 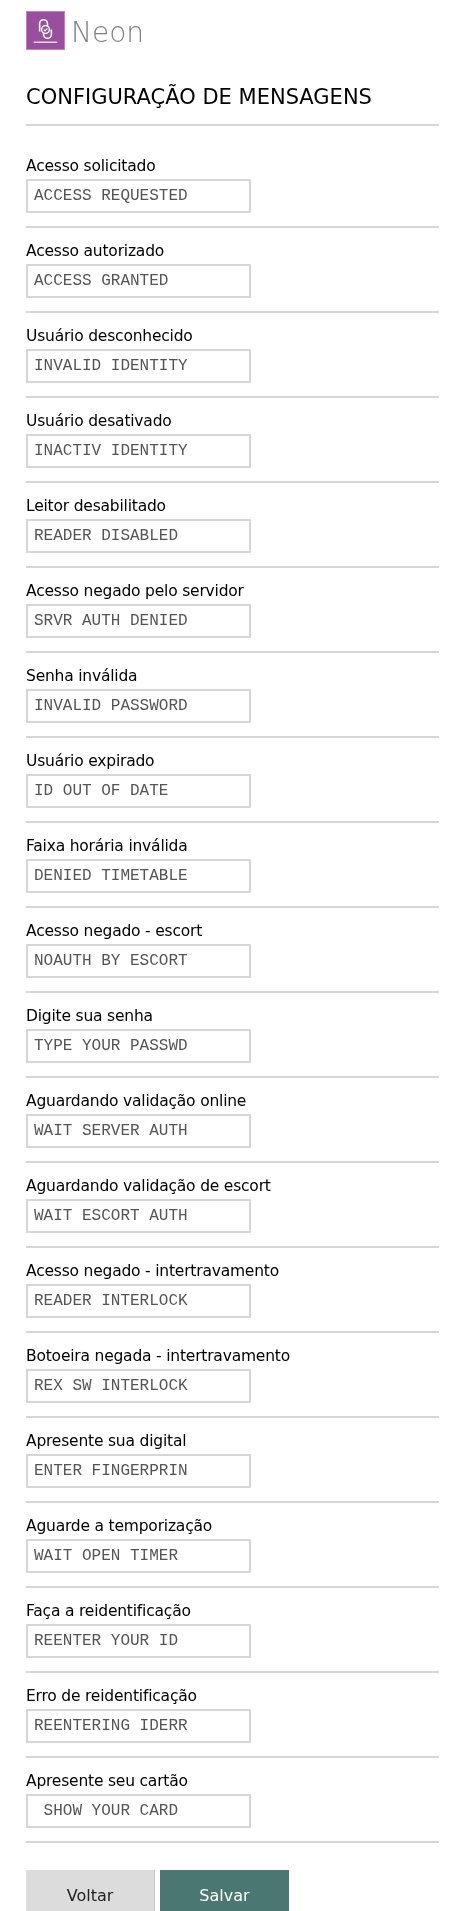 What do you see at coordinates (110, 336) in the screenshot?
I see `field-label: Usuário desconhecido` at bounding box center [110, 336].